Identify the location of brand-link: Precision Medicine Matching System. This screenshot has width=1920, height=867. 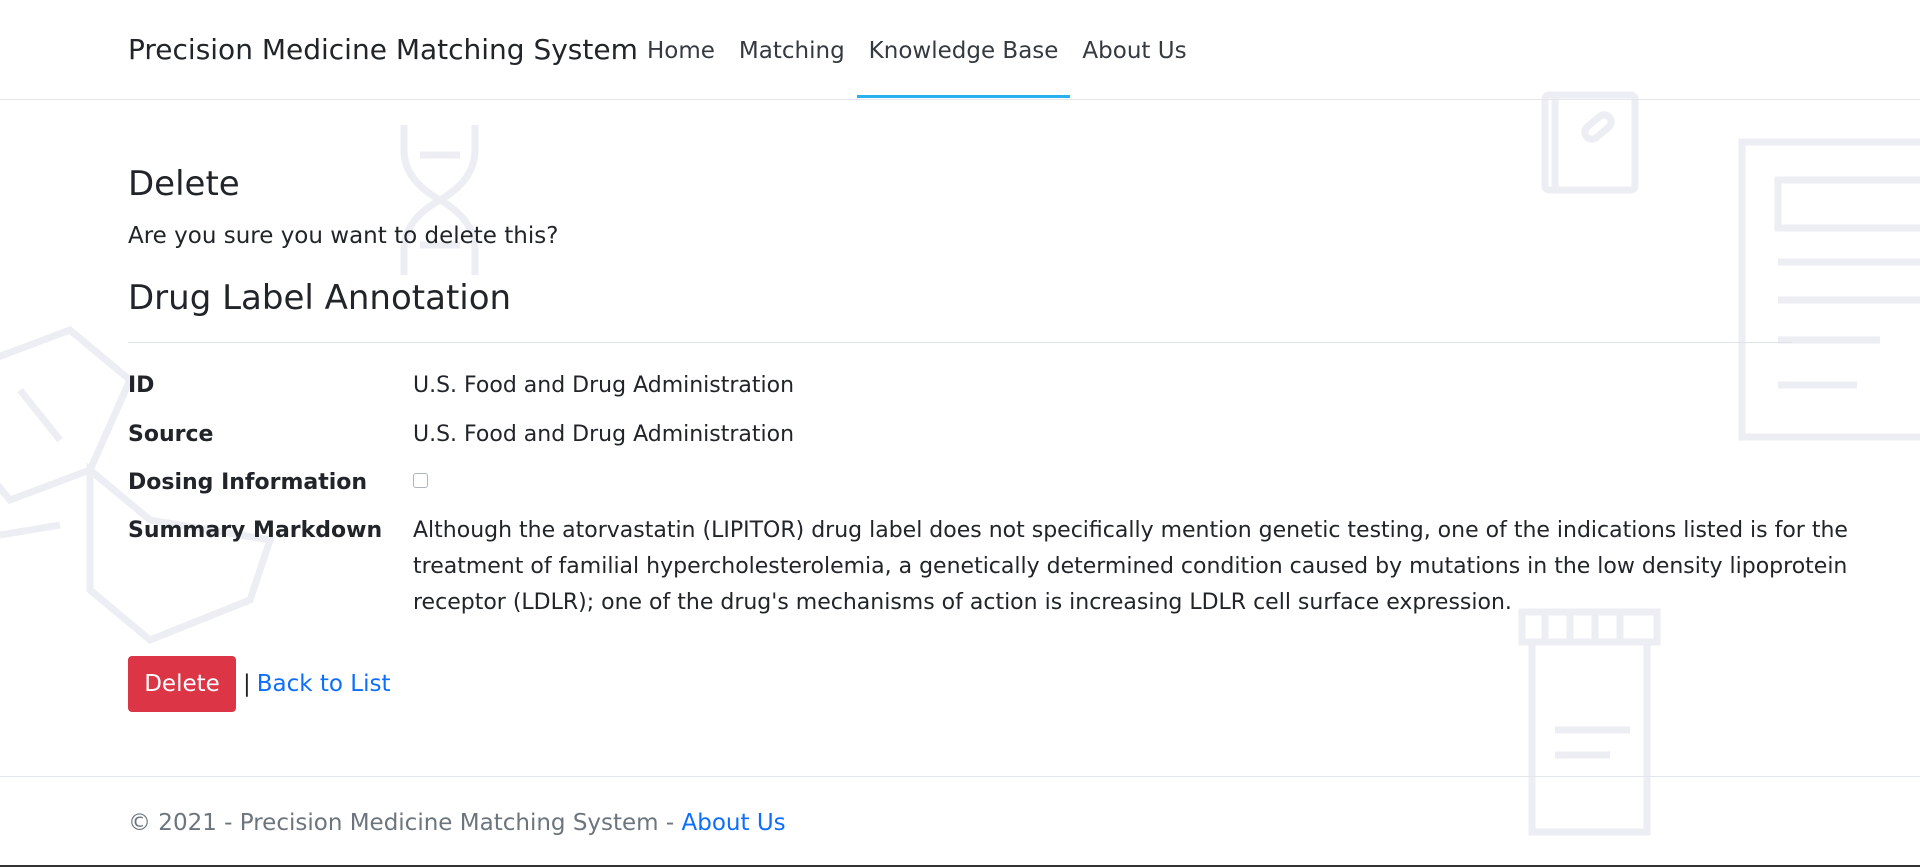
(383, 50).